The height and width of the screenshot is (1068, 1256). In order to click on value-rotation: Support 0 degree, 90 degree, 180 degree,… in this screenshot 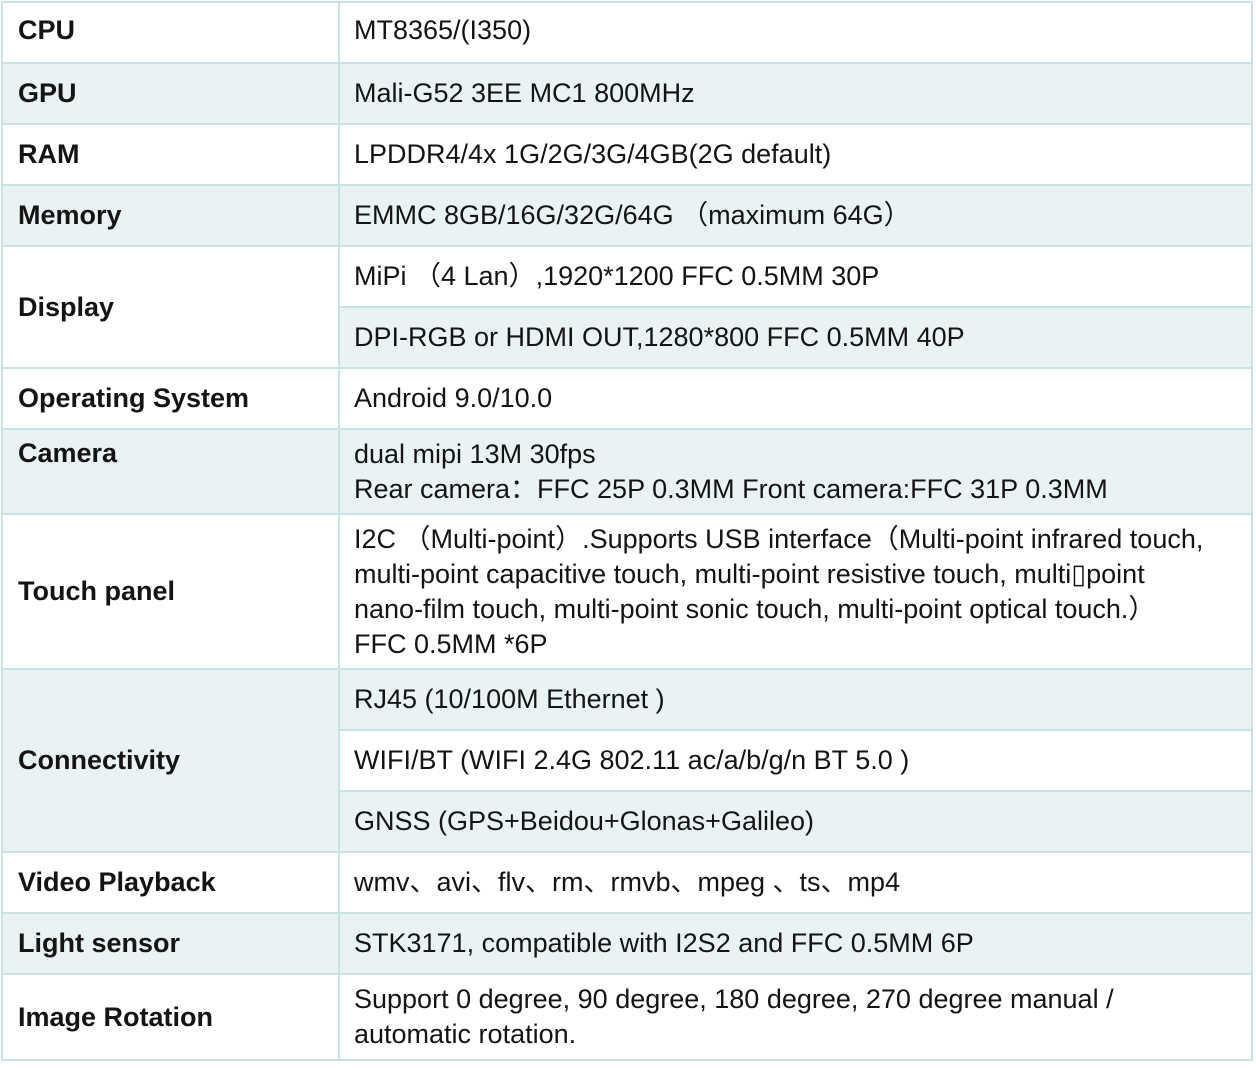, I will do `click(795, 1017)`.